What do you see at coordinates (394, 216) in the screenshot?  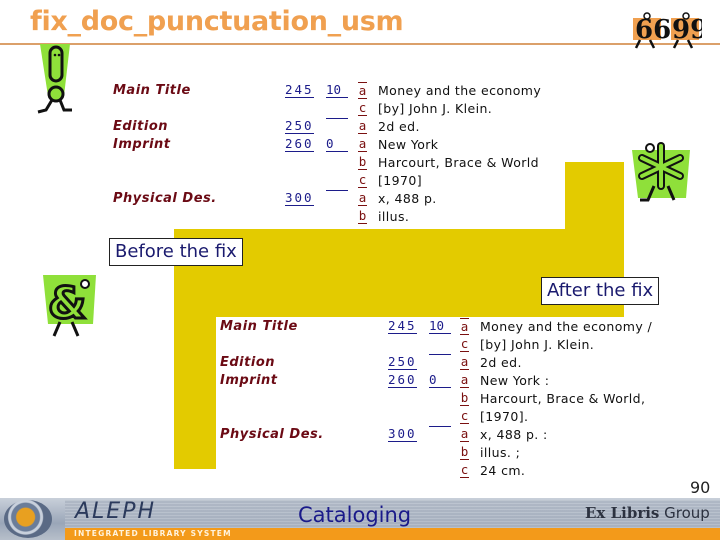 I see `subfield-value: illus.` at bounding box center [394, 216].